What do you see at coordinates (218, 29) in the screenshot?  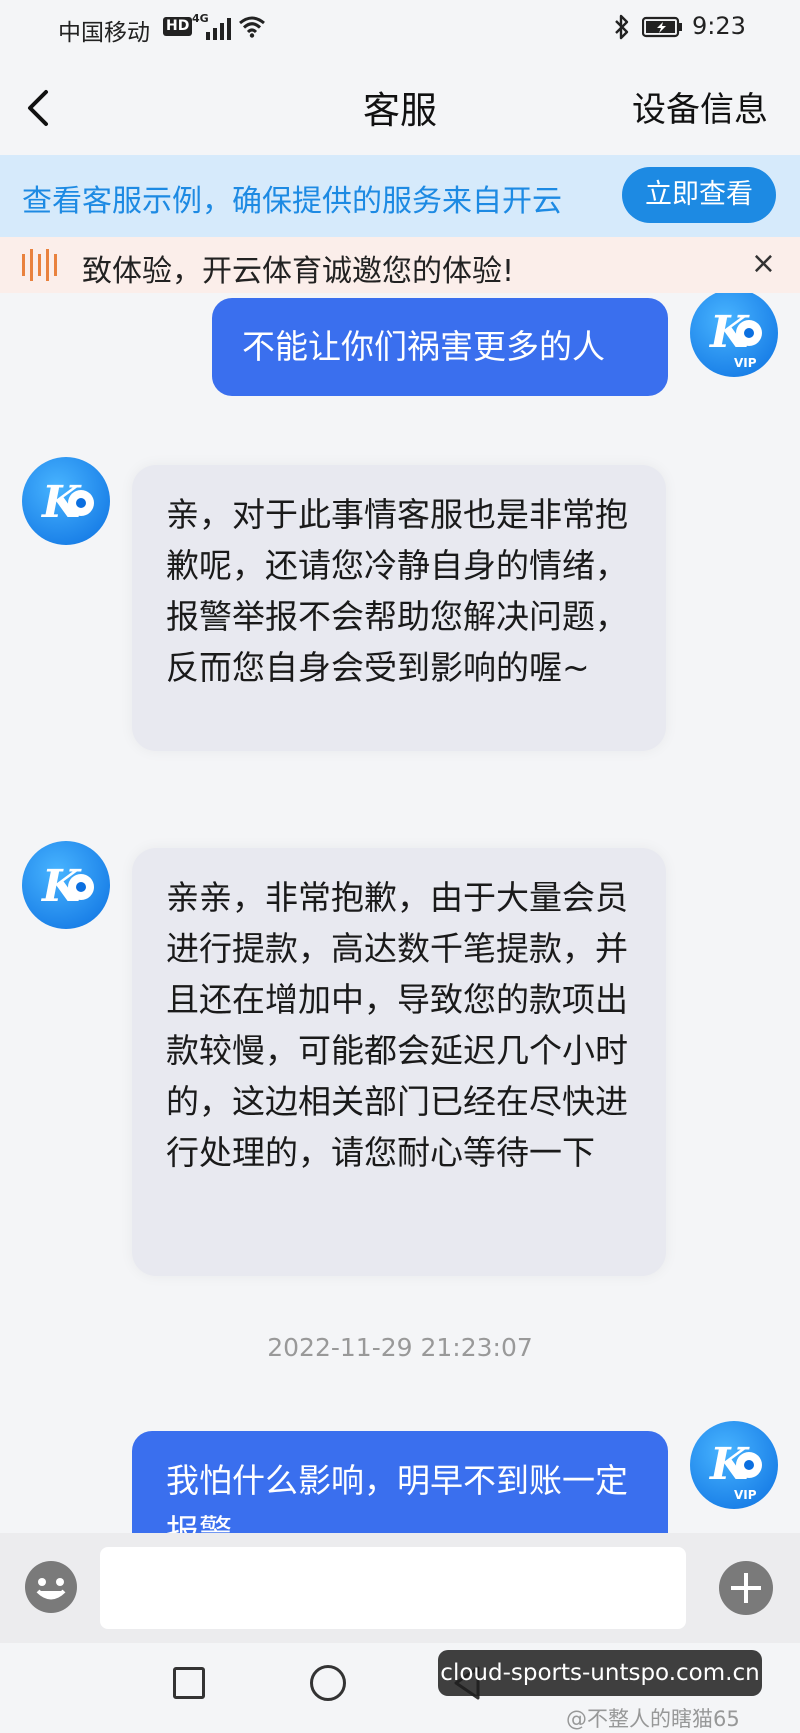 I see `signal-icon` at bounding box center [218, 29].